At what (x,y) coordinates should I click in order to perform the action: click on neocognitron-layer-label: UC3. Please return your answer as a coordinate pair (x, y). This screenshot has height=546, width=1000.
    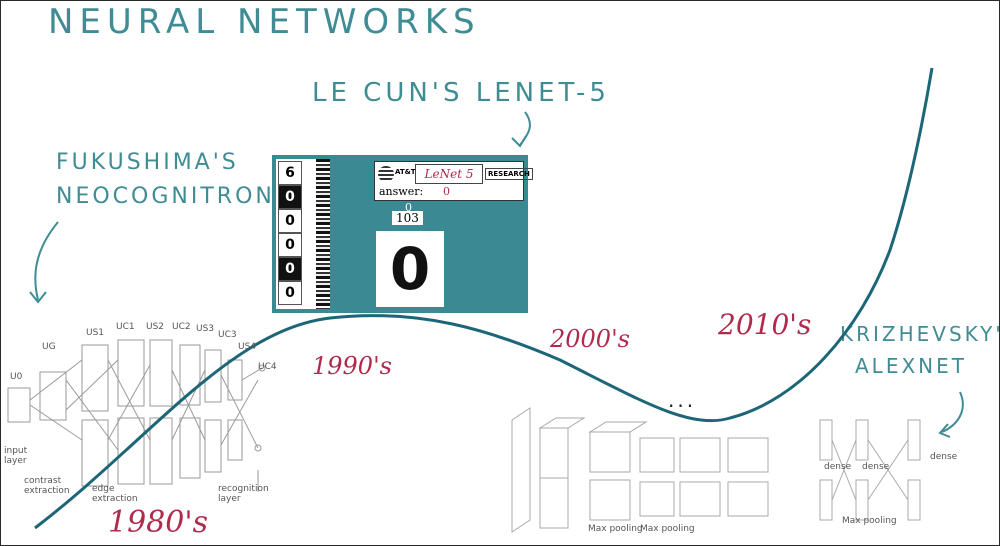
    Looking at the image, I should click on (227, 335).